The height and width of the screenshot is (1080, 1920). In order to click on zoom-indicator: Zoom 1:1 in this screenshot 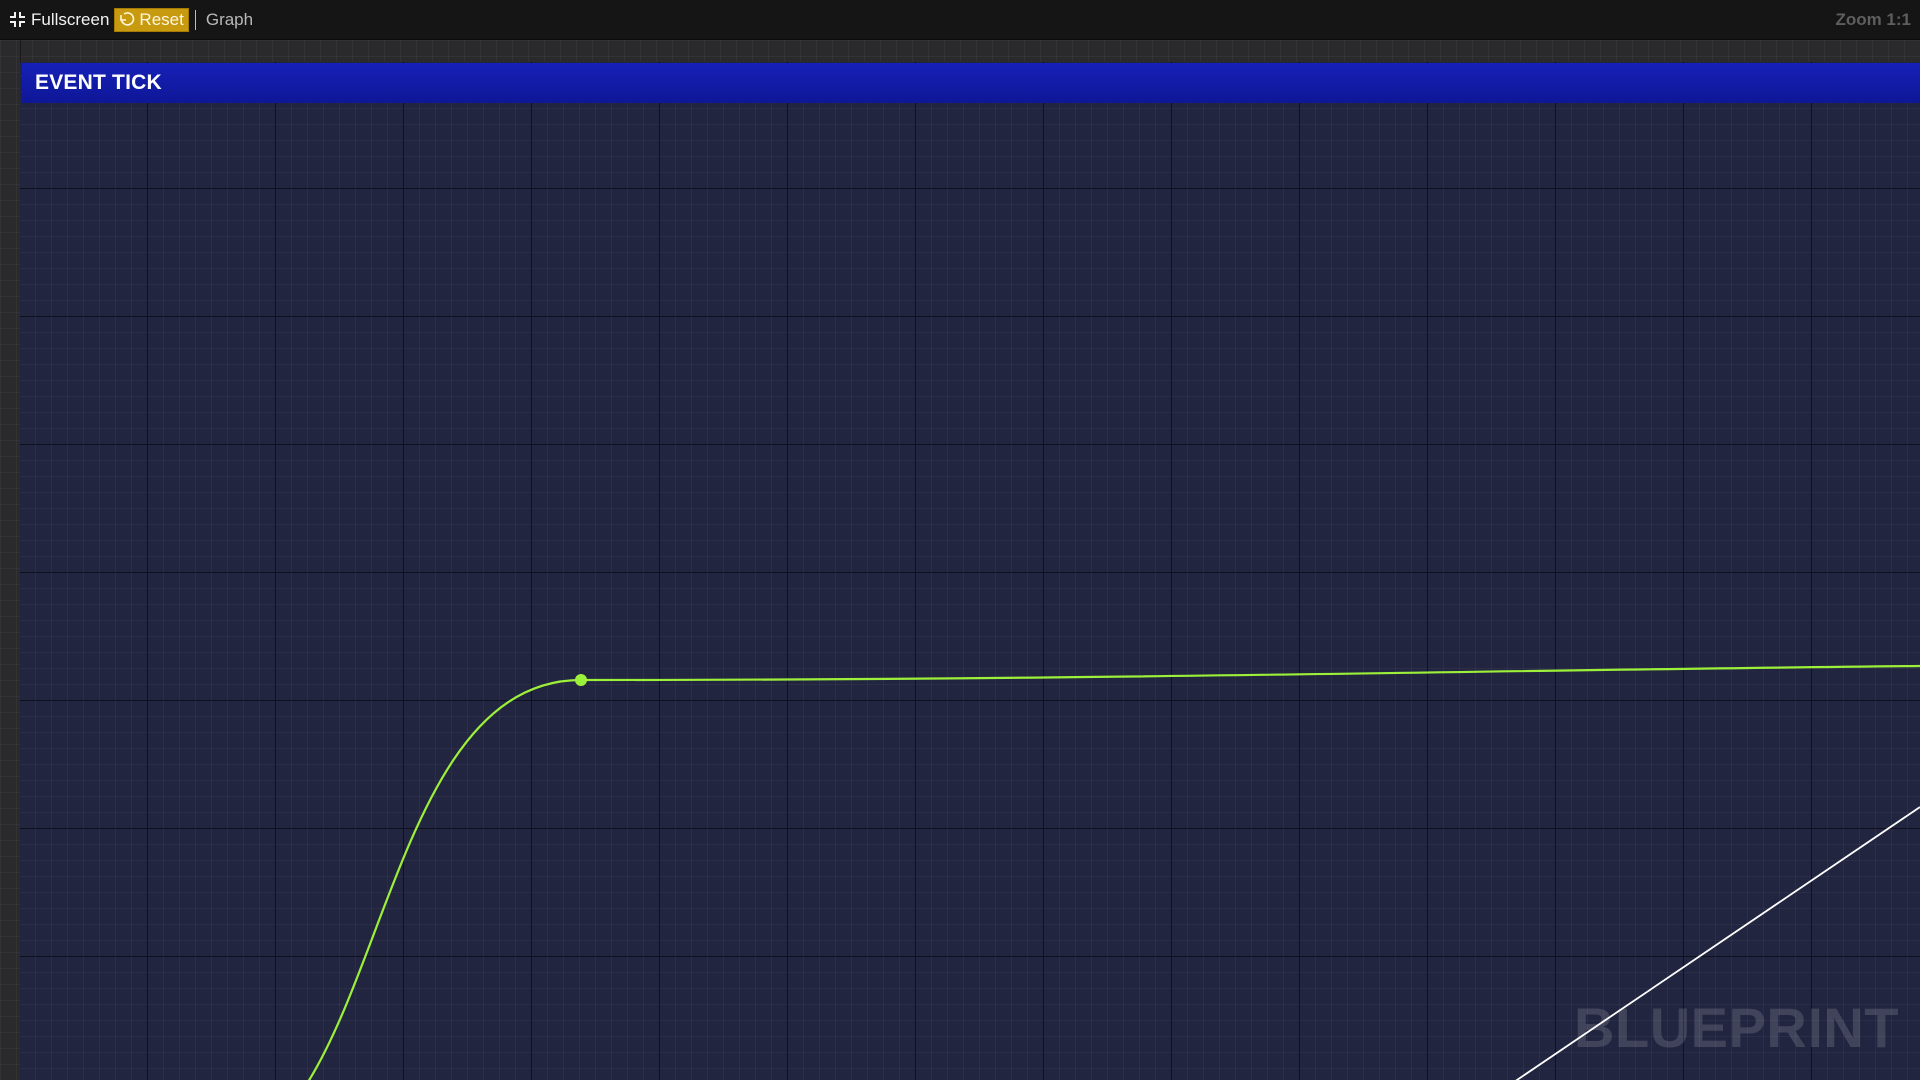, I will do `click(1873, 19)`.